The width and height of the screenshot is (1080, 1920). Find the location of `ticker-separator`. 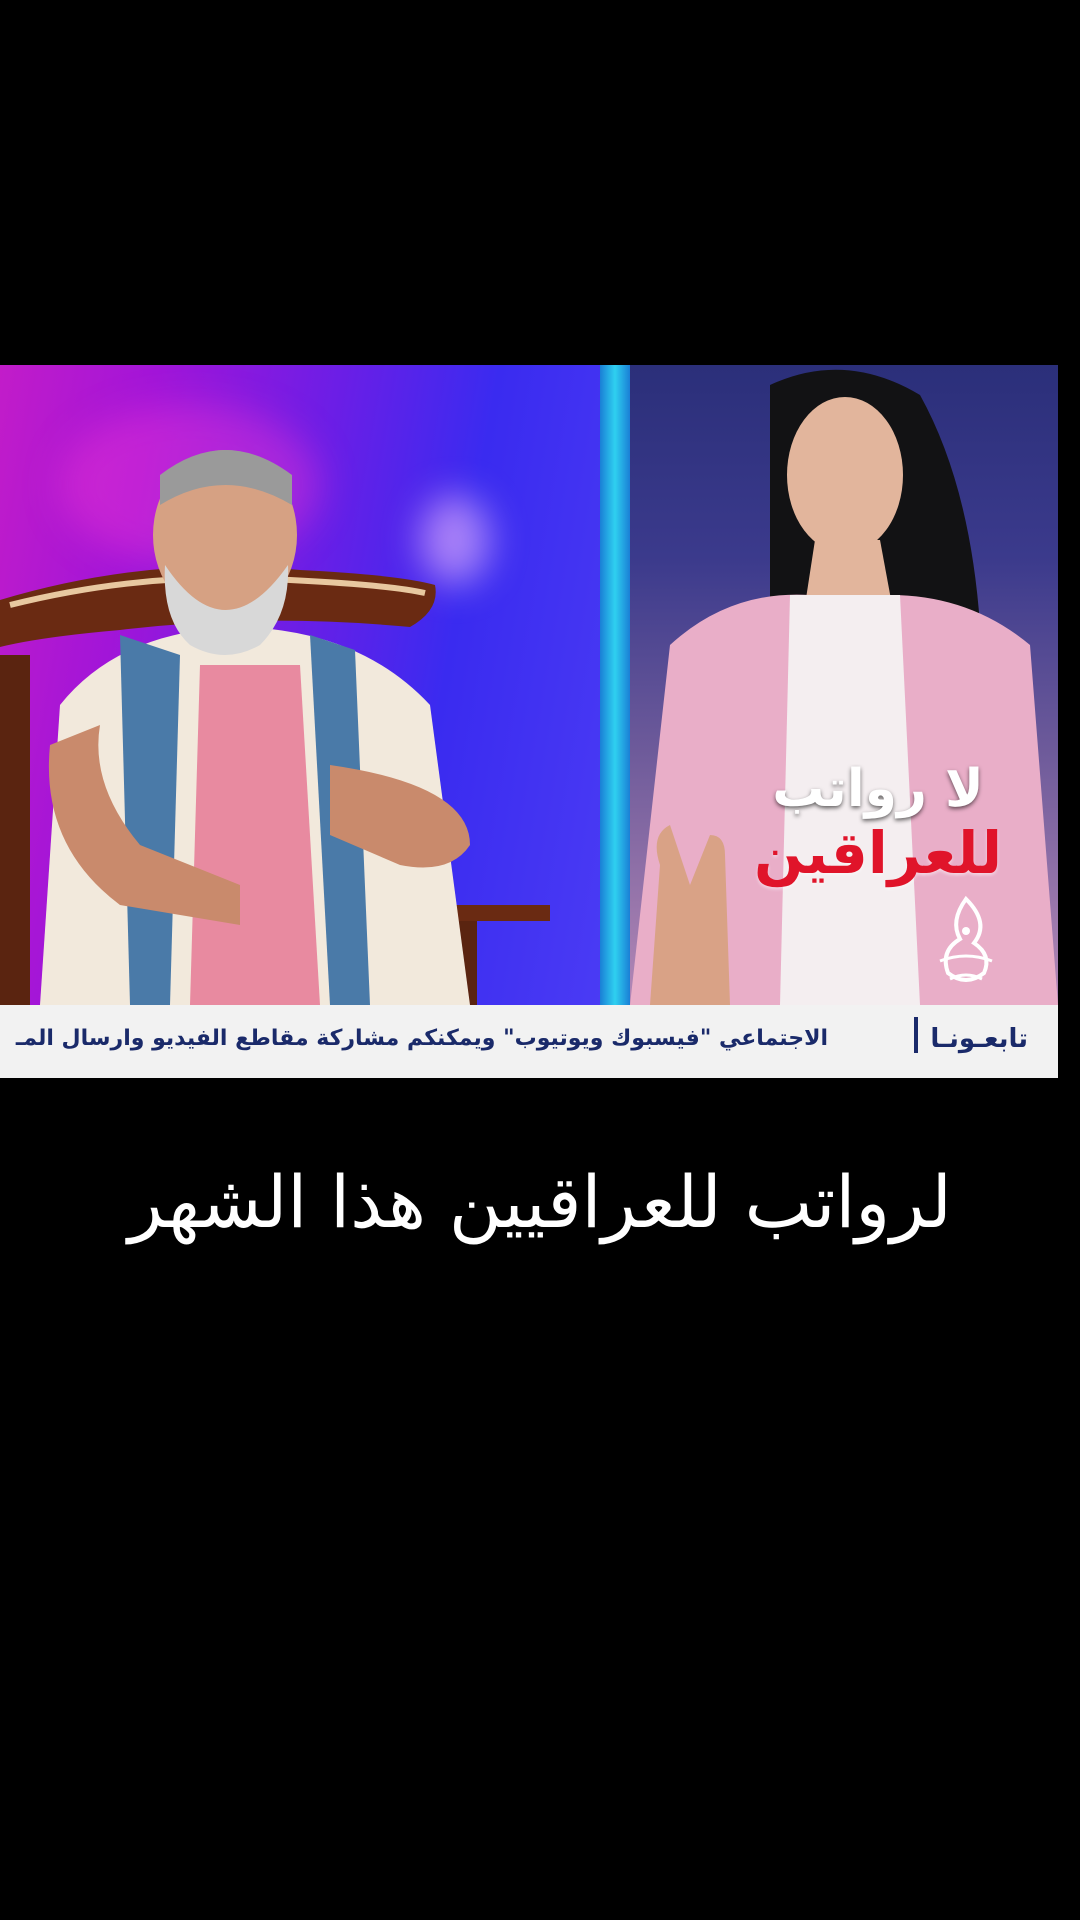

ticker-separator is located at coordinates (916, 1035).